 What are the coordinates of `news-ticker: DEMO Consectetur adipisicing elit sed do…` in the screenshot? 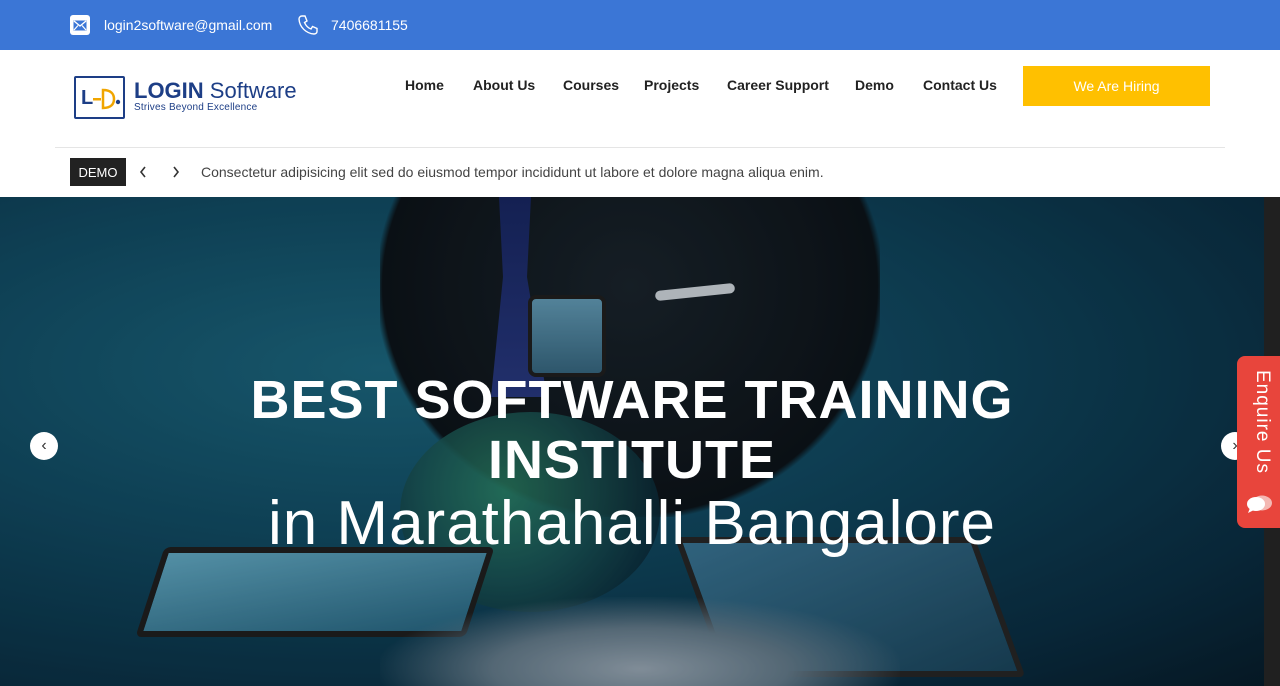 It's located at (640, 172).